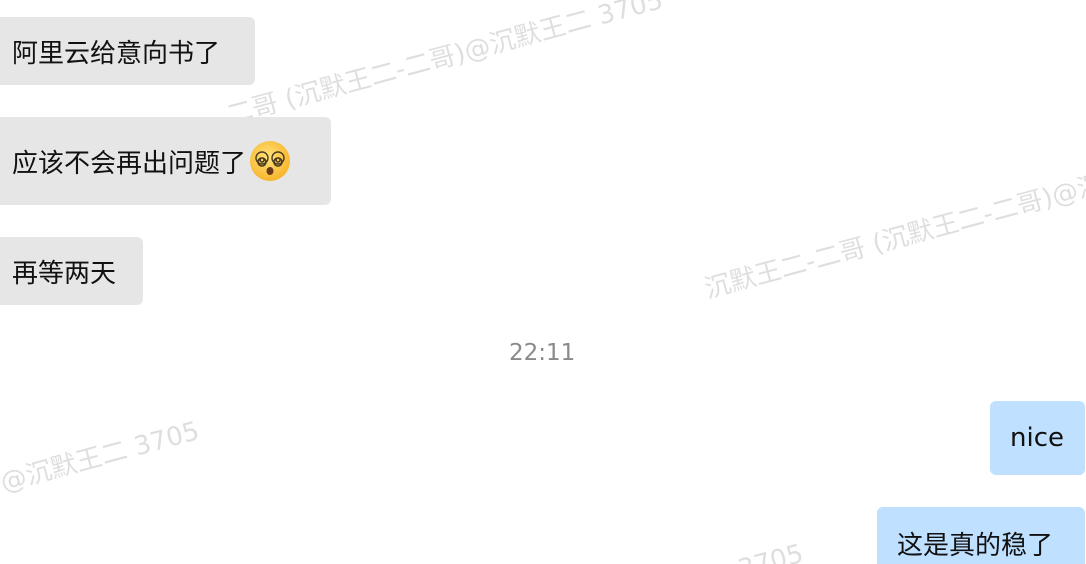  What do you see at coordinates (116, 53) in the screenshot?
I see `message-text: 阿里云给意向书了` at bounding box center [116, 53].